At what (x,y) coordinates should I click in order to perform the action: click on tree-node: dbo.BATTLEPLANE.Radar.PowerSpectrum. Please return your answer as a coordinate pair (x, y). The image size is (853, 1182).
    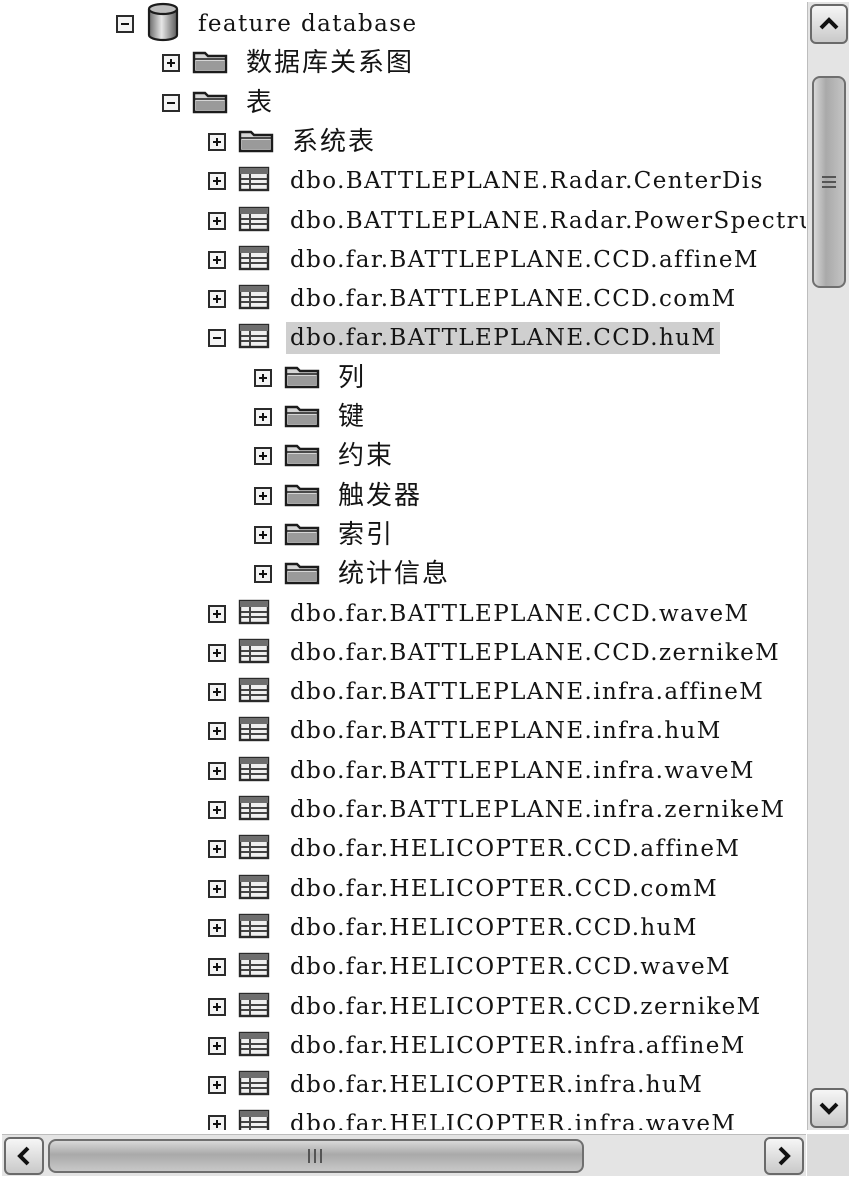
    Looking at the image, I should click on (507, 221).